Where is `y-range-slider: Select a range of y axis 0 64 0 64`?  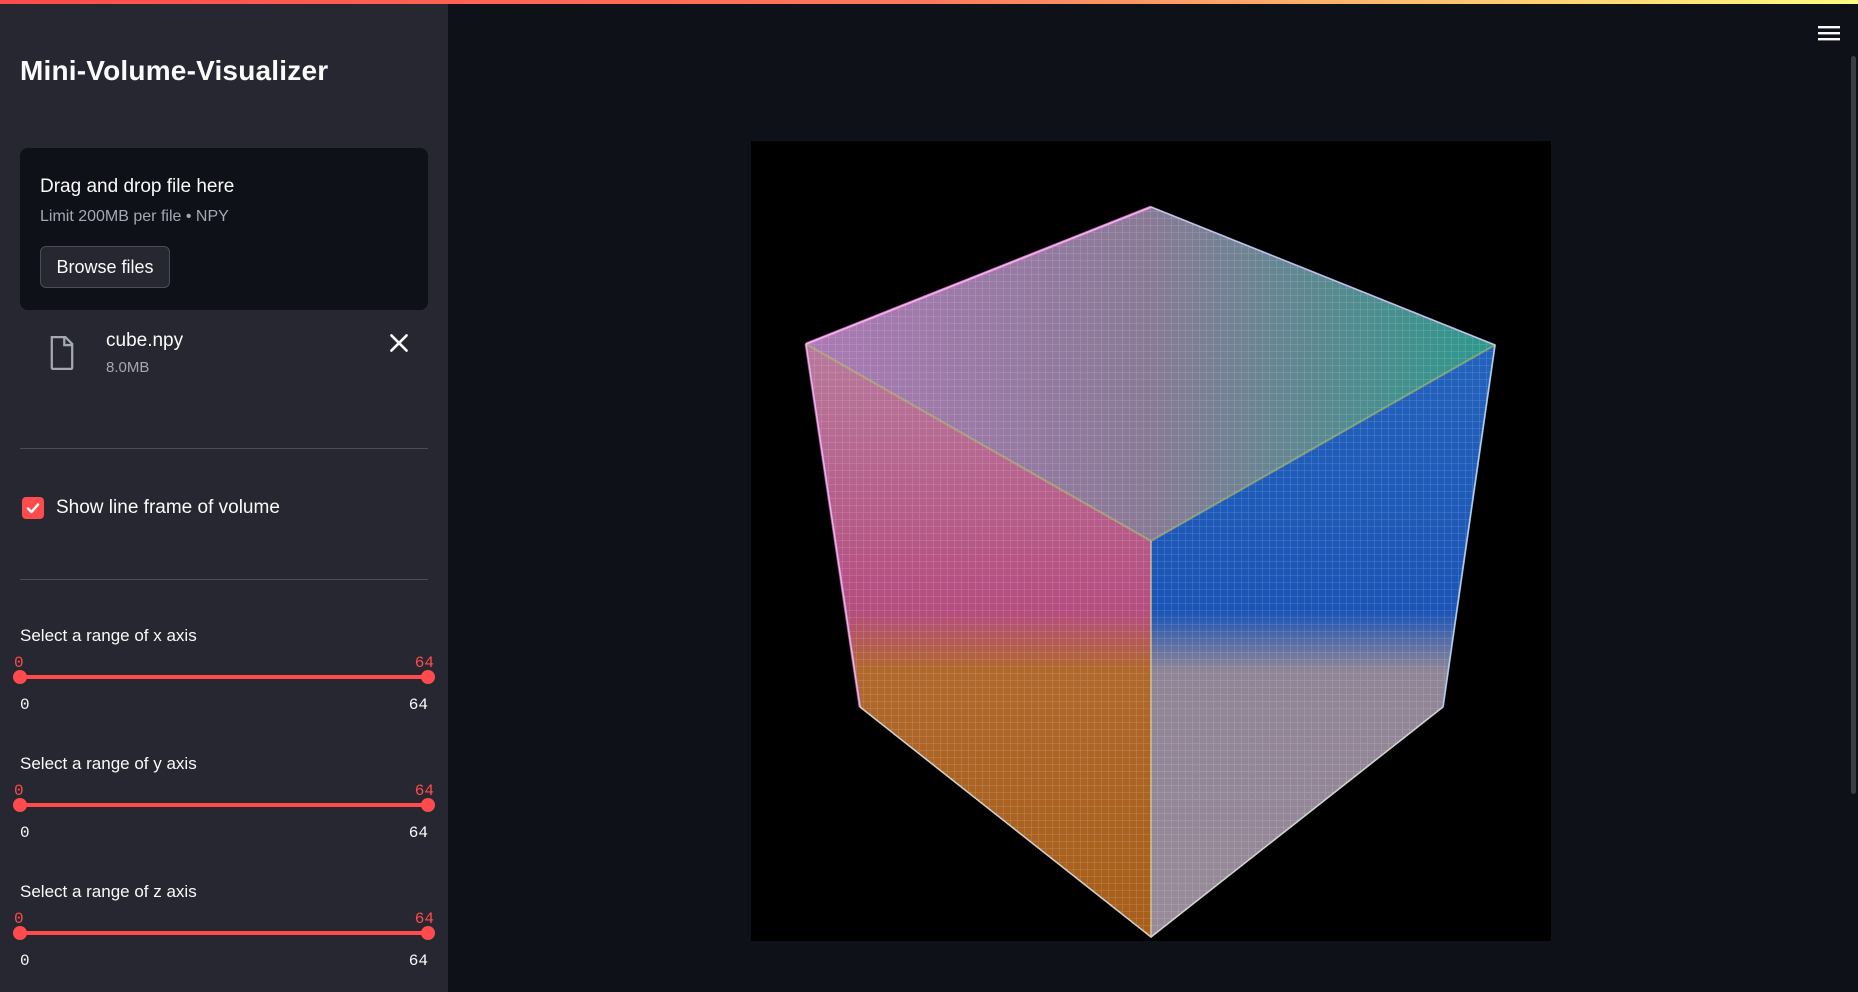 y-range-slider: Select a range of y axis 0 64 0 64 is located at coordinates (224, 809).